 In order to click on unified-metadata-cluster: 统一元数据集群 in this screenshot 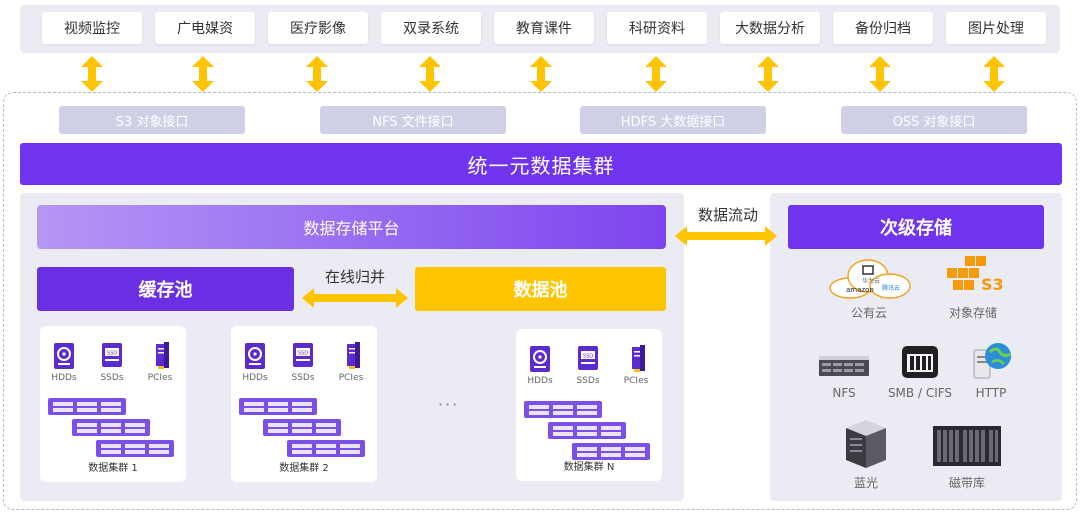, I will do `click(541, 164)`.